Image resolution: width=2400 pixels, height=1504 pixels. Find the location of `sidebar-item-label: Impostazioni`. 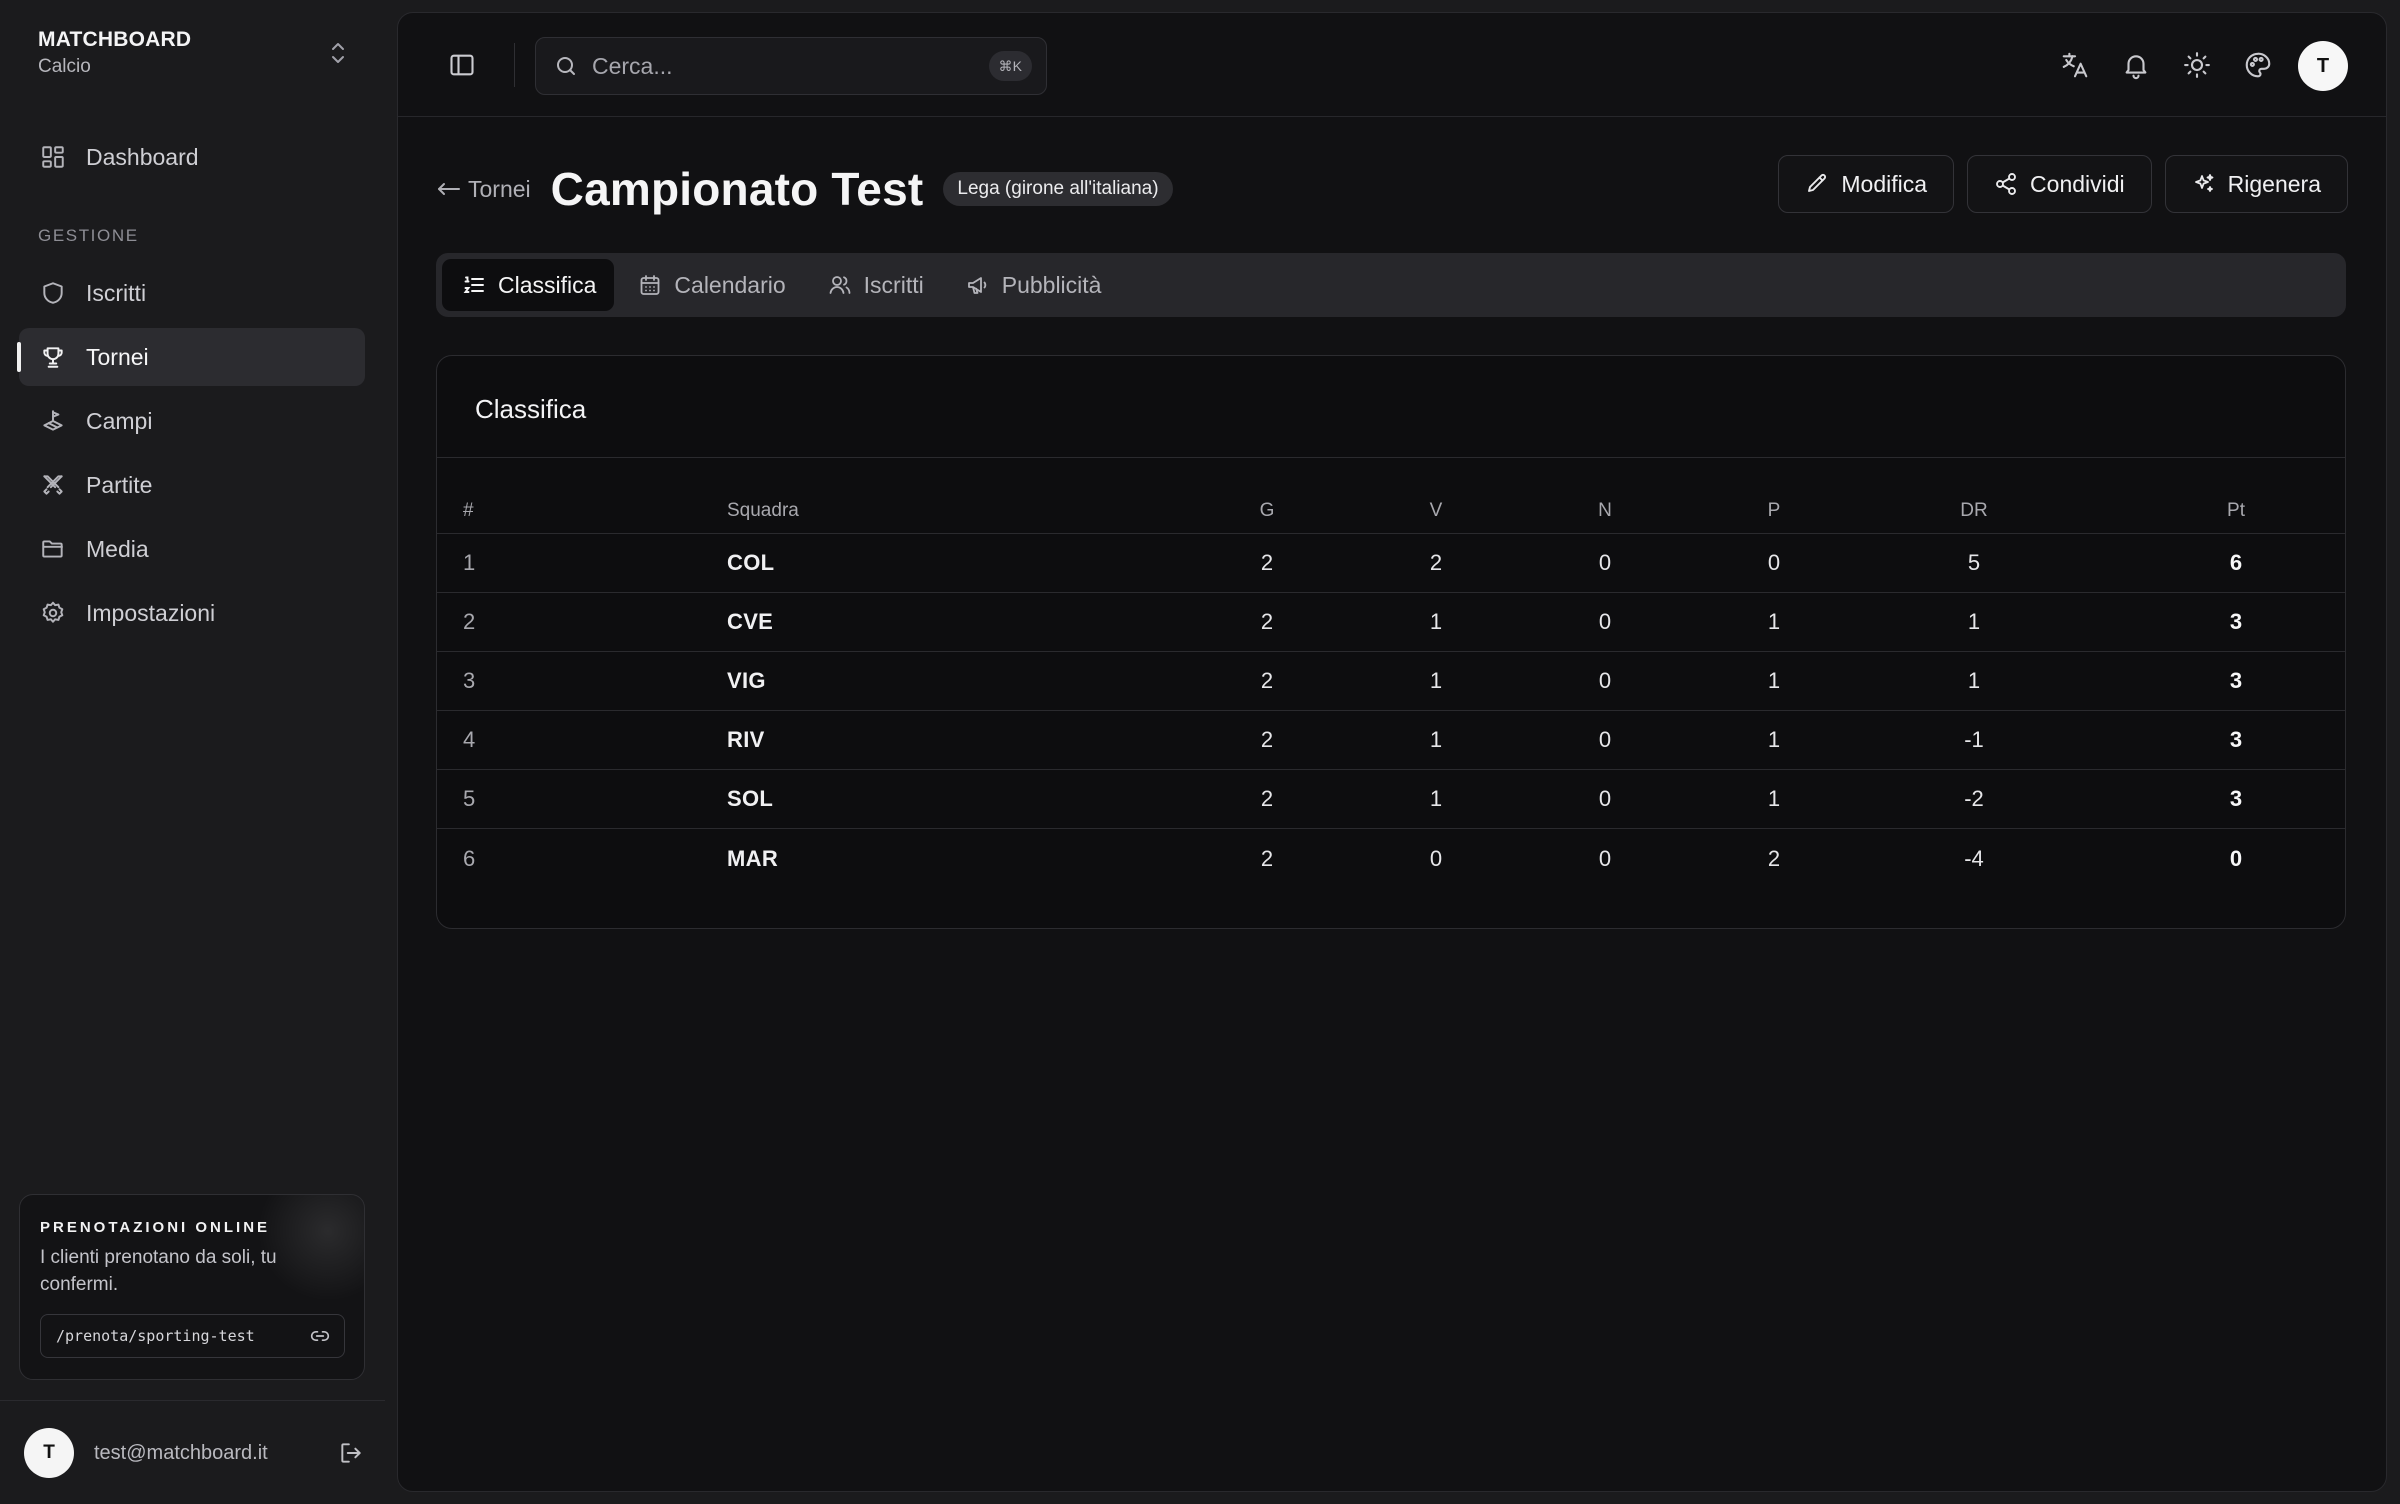

sidebar-item-label: Impostazioni is located at coordinates (151, 612).